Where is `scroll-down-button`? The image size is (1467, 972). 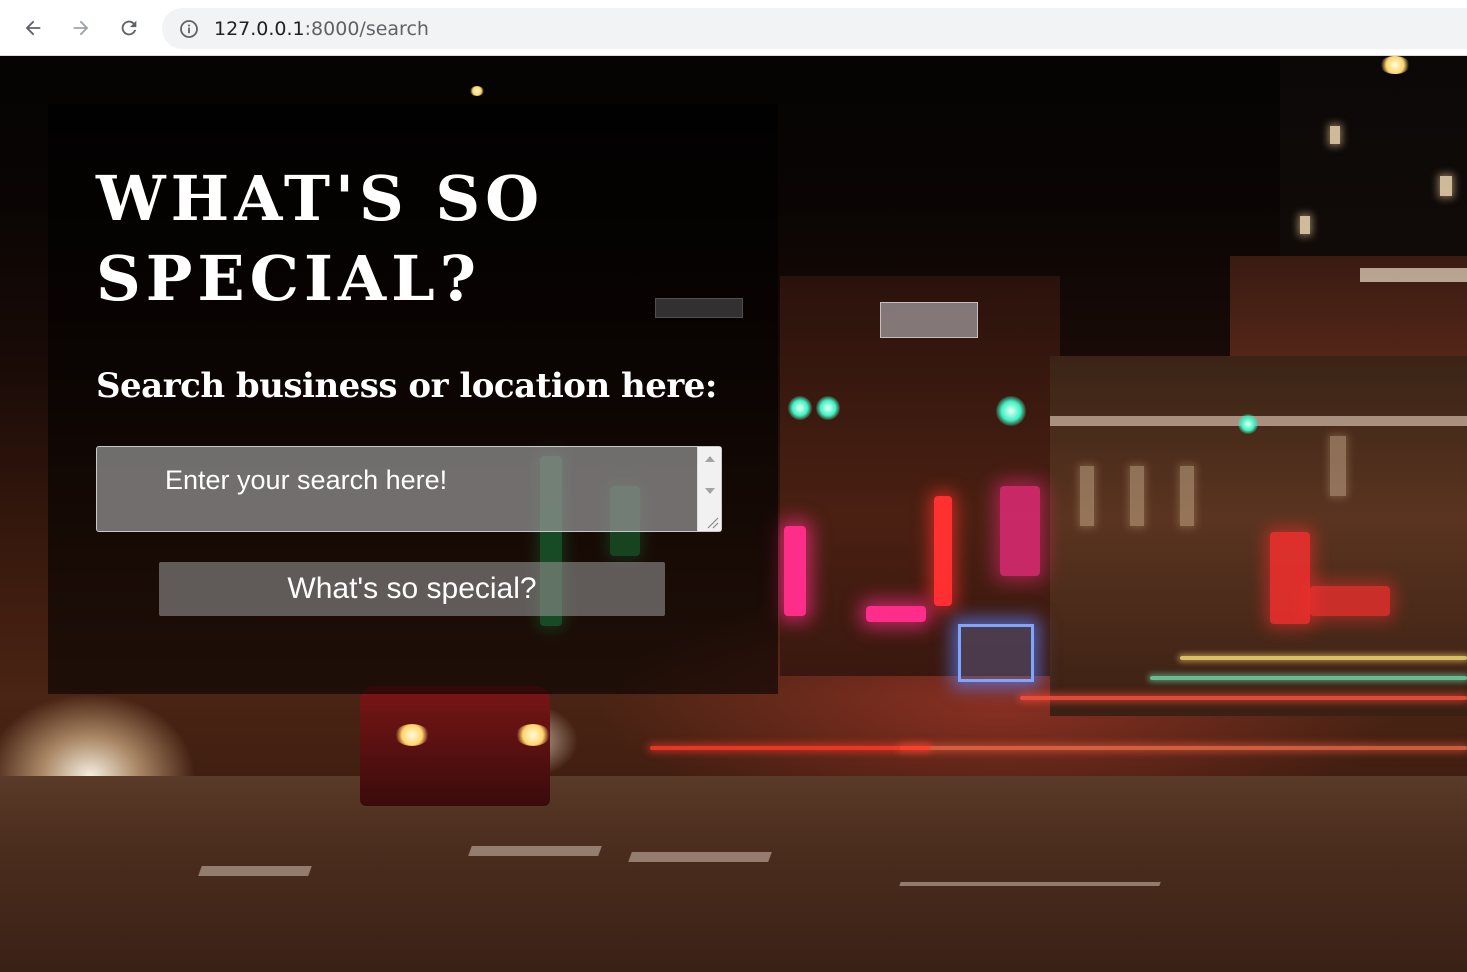
scroll-down-button is located at coordinates (709, 491).